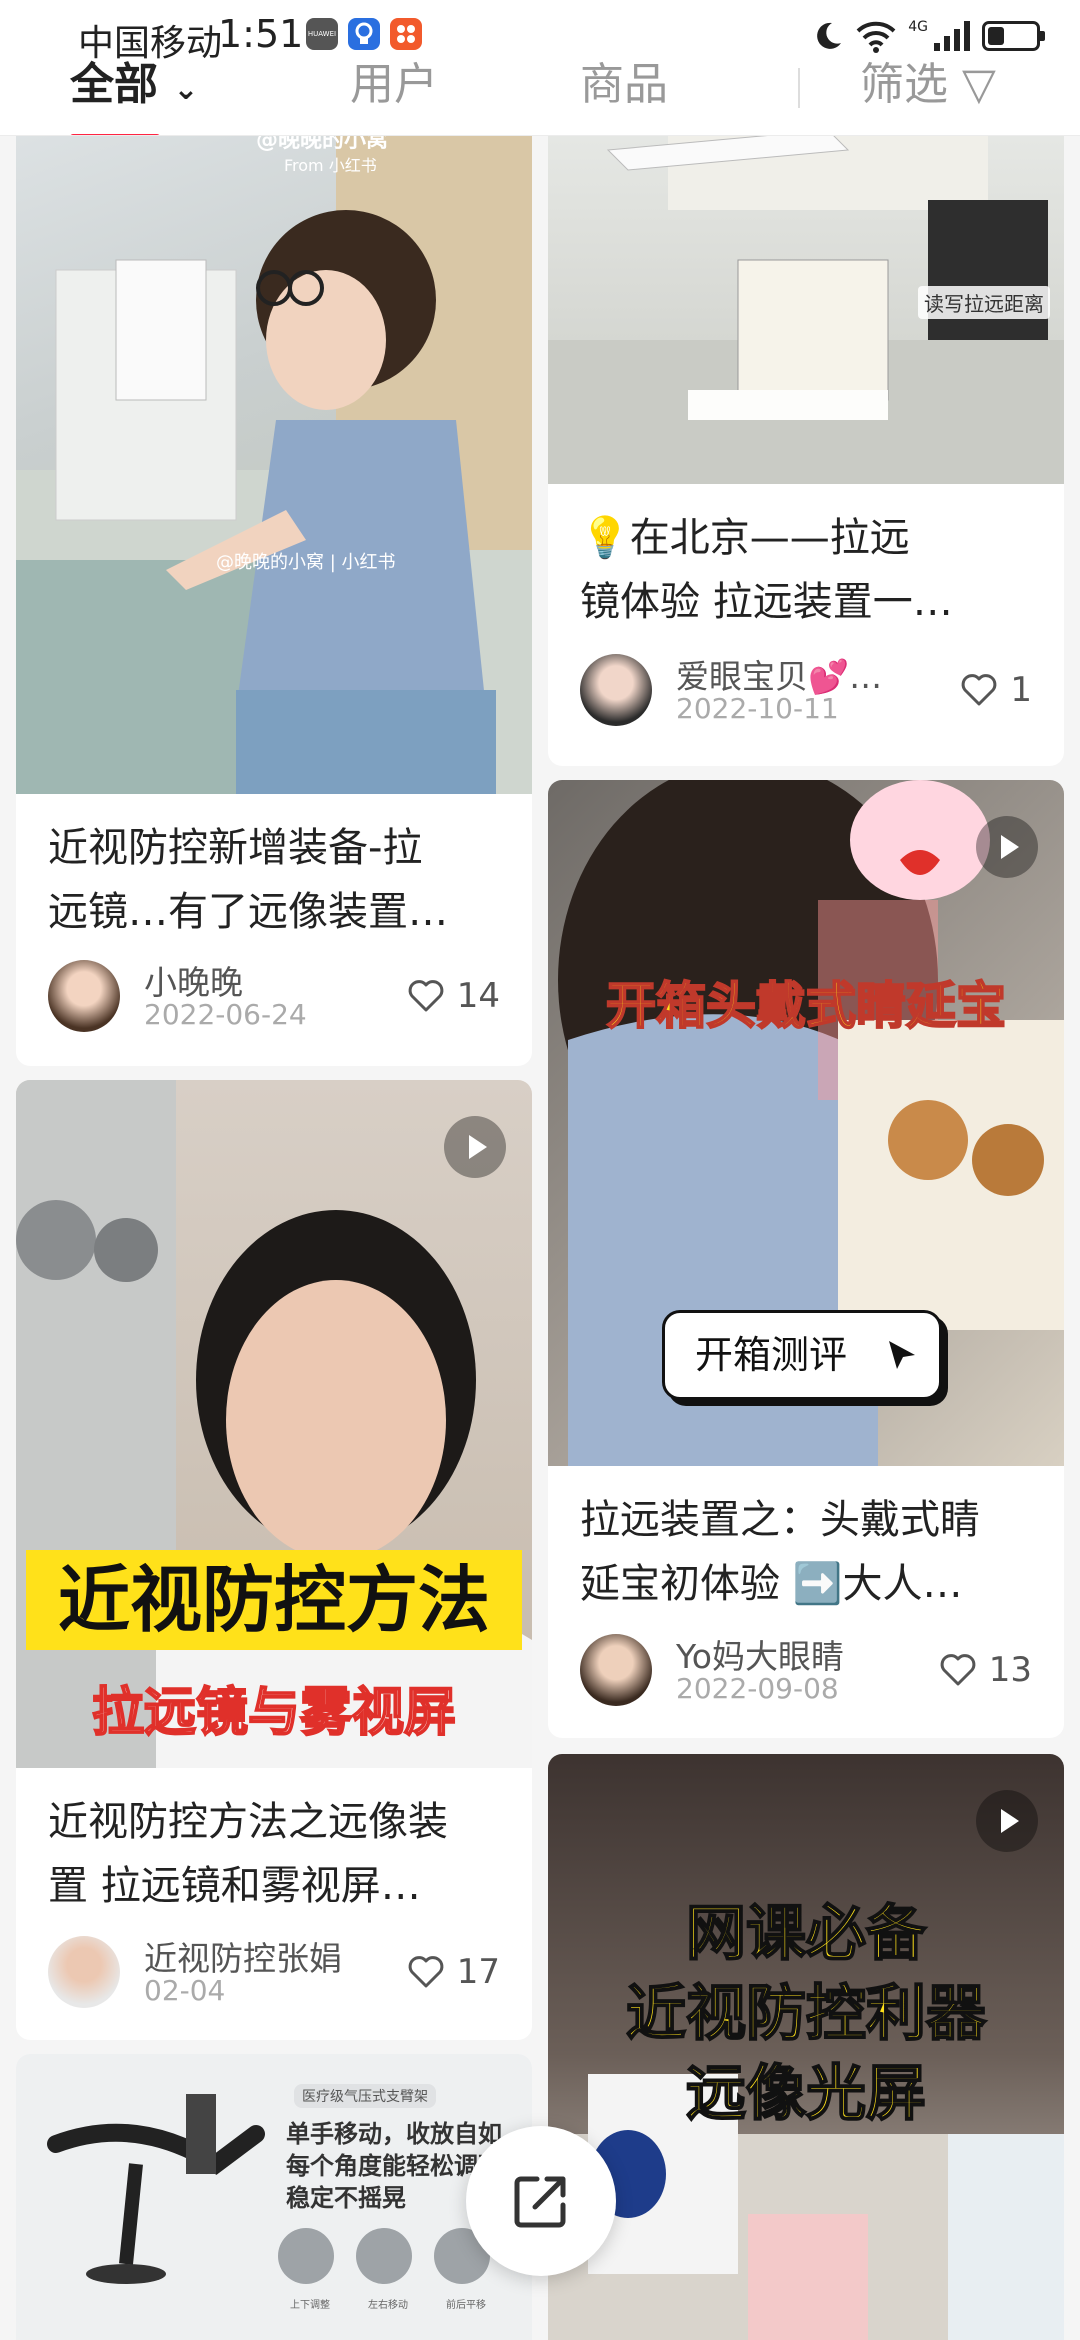  I want to click on like-button: 13, so click(985, 1670).